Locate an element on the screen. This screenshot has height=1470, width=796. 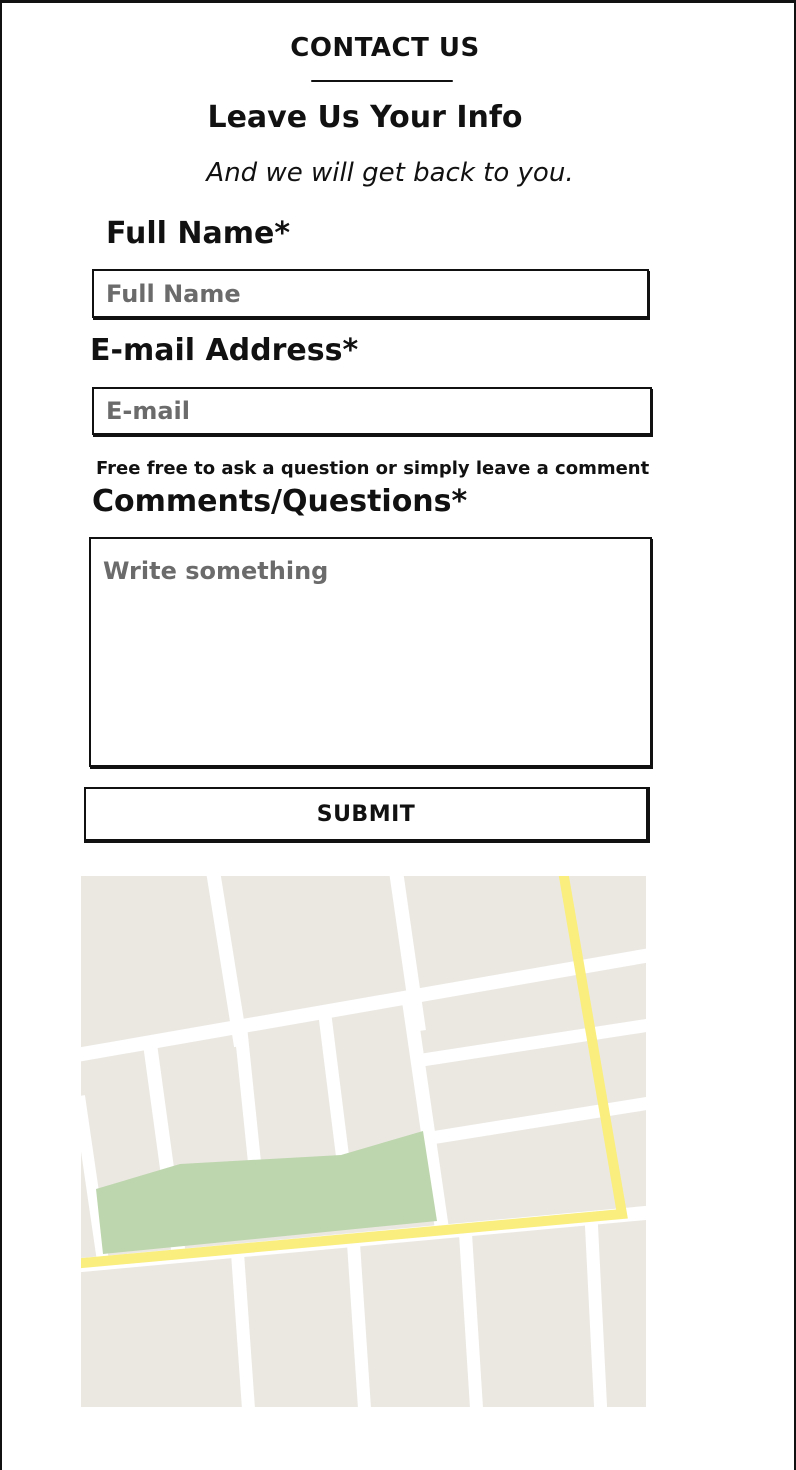
submit-button: SUBMIT is located at coordinates (367, 815).